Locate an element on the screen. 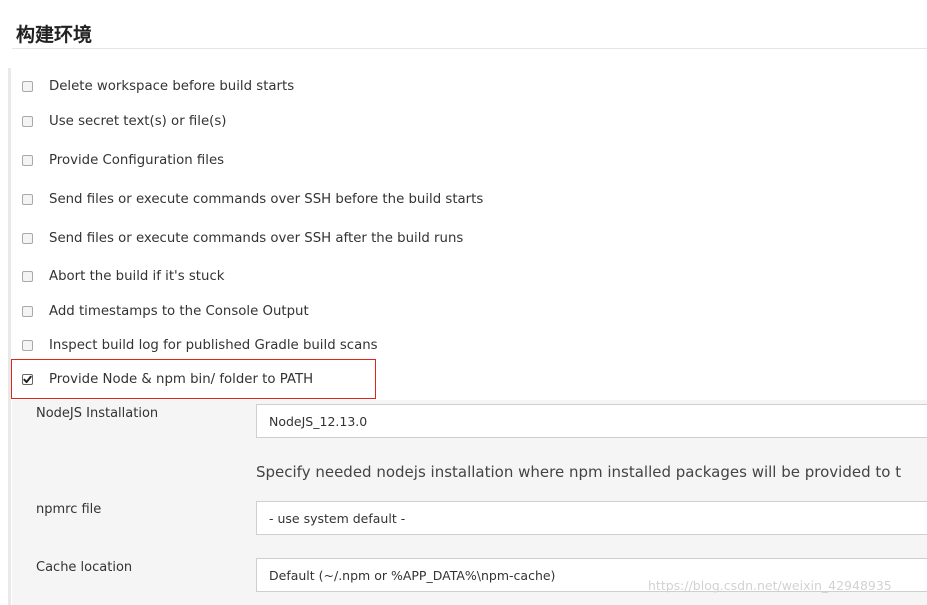 The width and height of the screenshot is (927, 605). option-timestamps: Add timestamps to the Console Output is located at coordinates (165, 311).